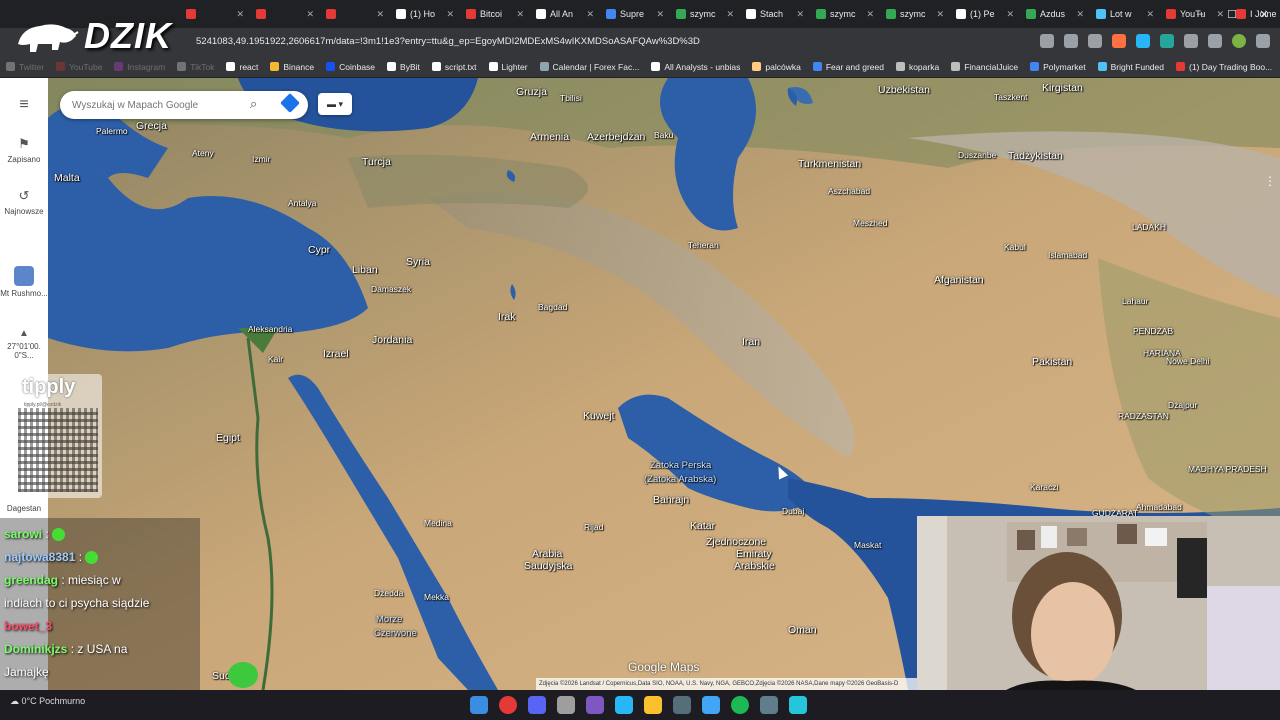 The height and width of the screenshot is (720, 1280). Describe the element at coordinates (798, 705) in the screenshot. I see `notepad-icon` at that location.